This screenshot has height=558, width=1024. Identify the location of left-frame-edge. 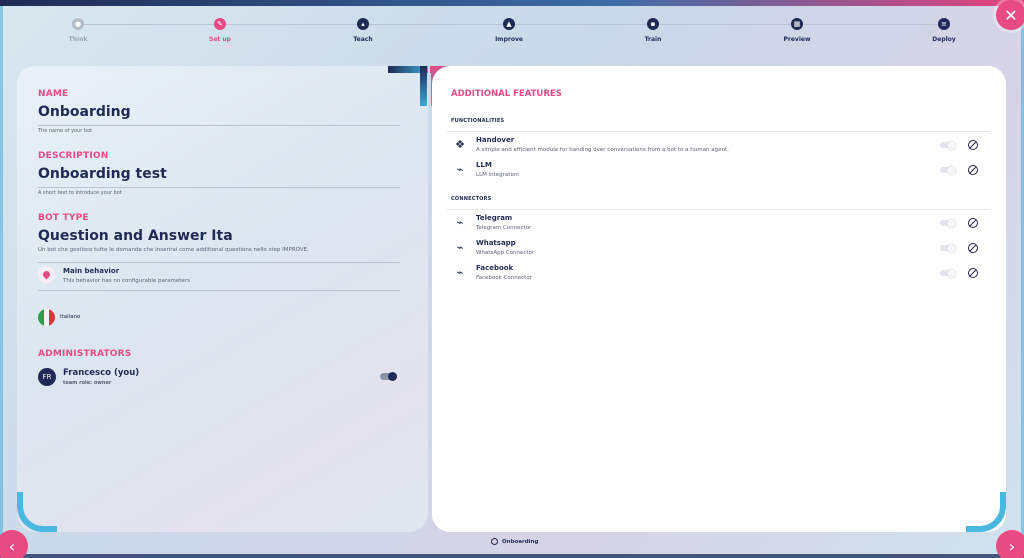
(1, 280).